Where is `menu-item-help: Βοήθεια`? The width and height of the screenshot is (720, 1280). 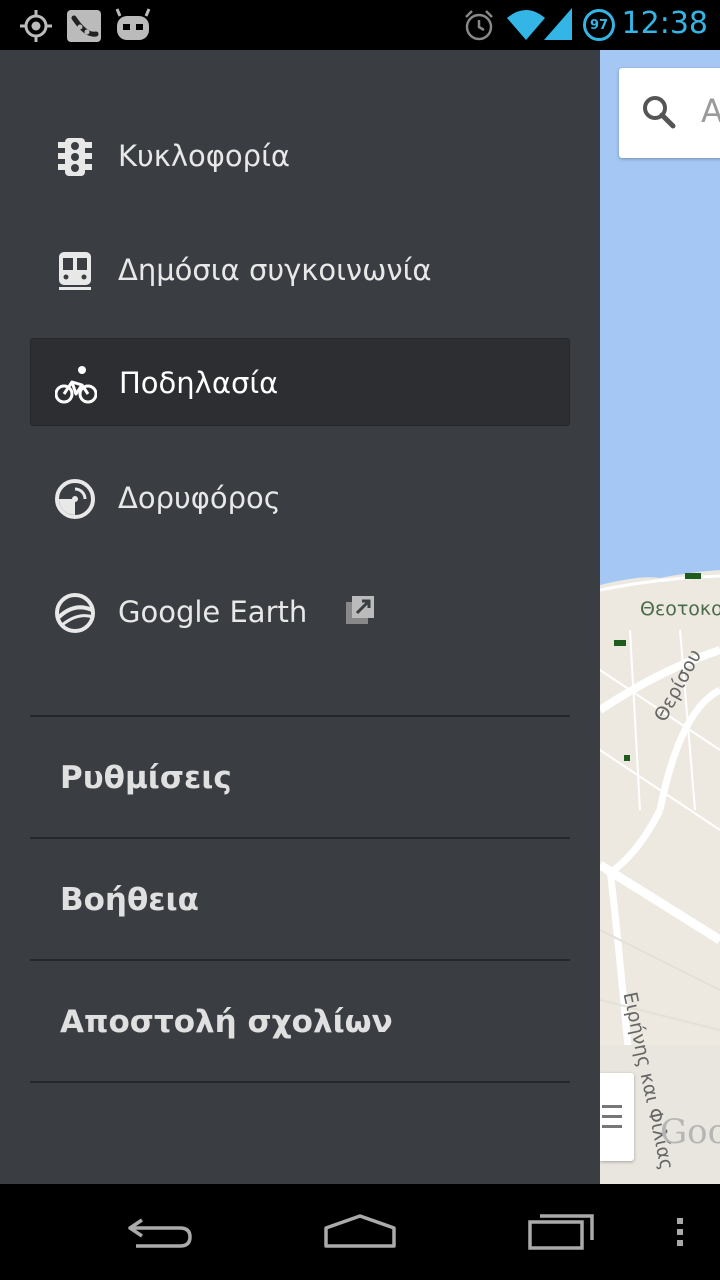 menu-item-help: Βοήθεια is located at coordinates (129, 900).